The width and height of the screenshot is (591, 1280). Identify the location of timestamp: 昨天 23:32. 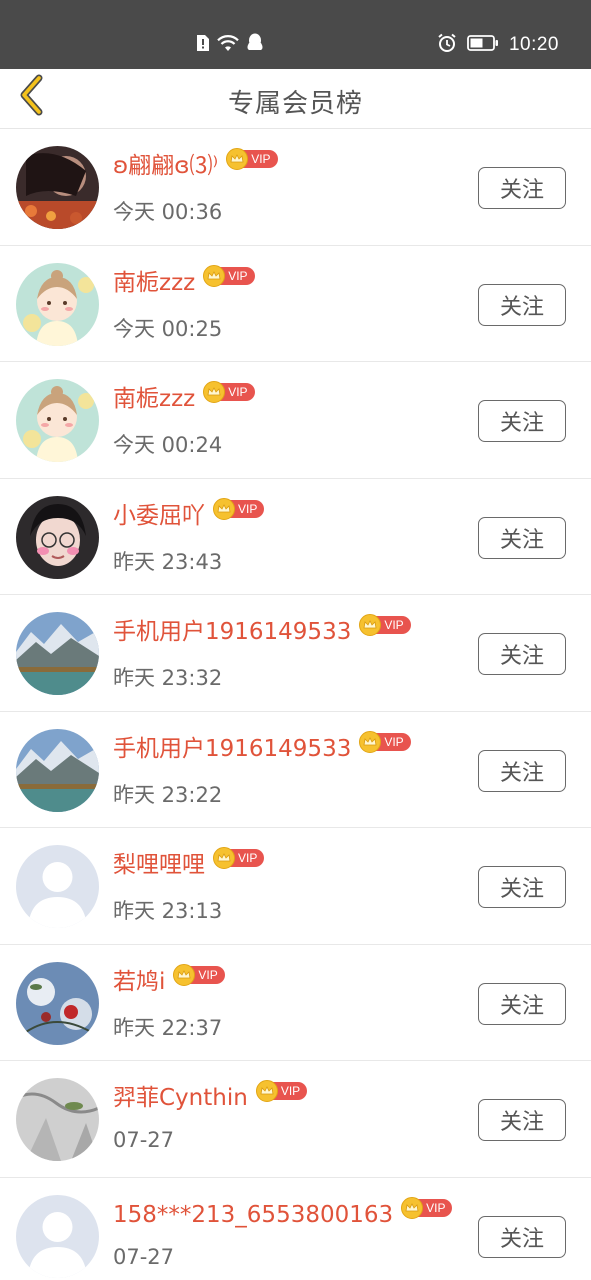
(168, 678).